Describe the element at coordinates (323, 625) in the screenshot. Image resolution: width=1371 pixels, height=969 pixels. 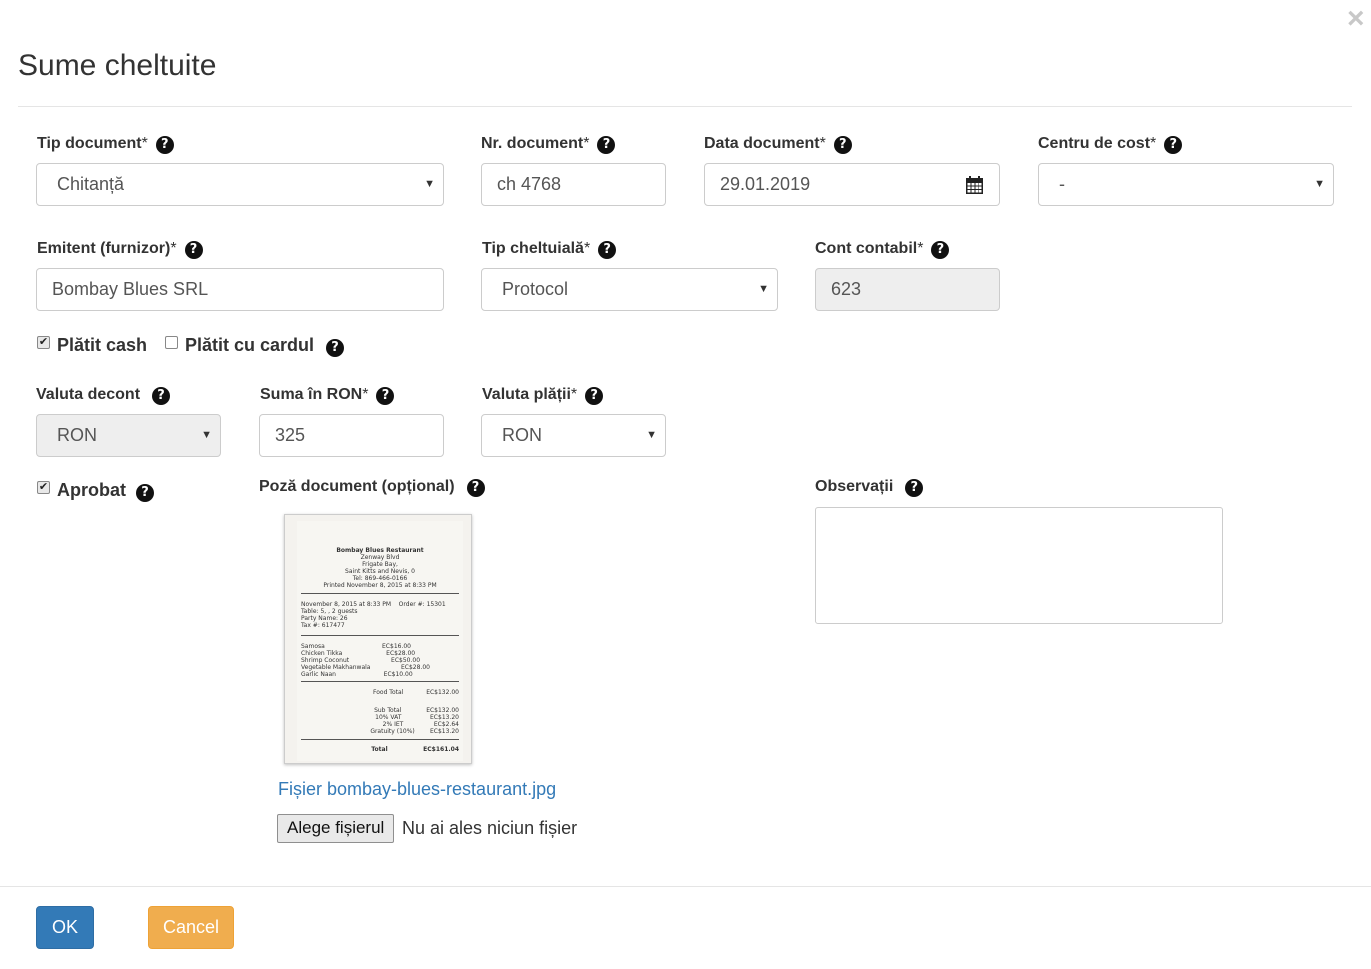
I see `receipt-line: Tax #: 617477` at that location.